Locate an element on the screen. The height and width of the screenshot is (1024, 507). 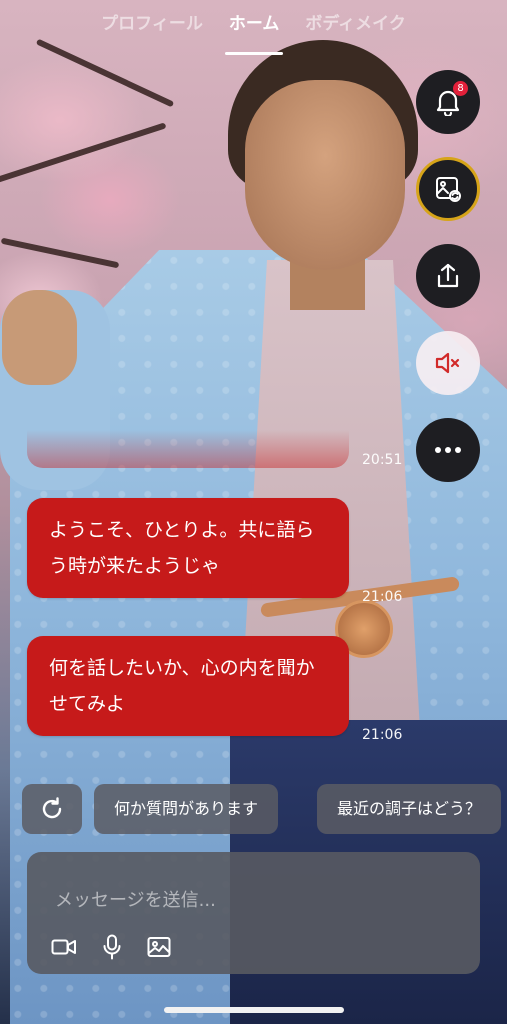
assistant-message-bubble: 何を話したいか、心の内を聞かせてみよ is located at coordinates (188, 686).